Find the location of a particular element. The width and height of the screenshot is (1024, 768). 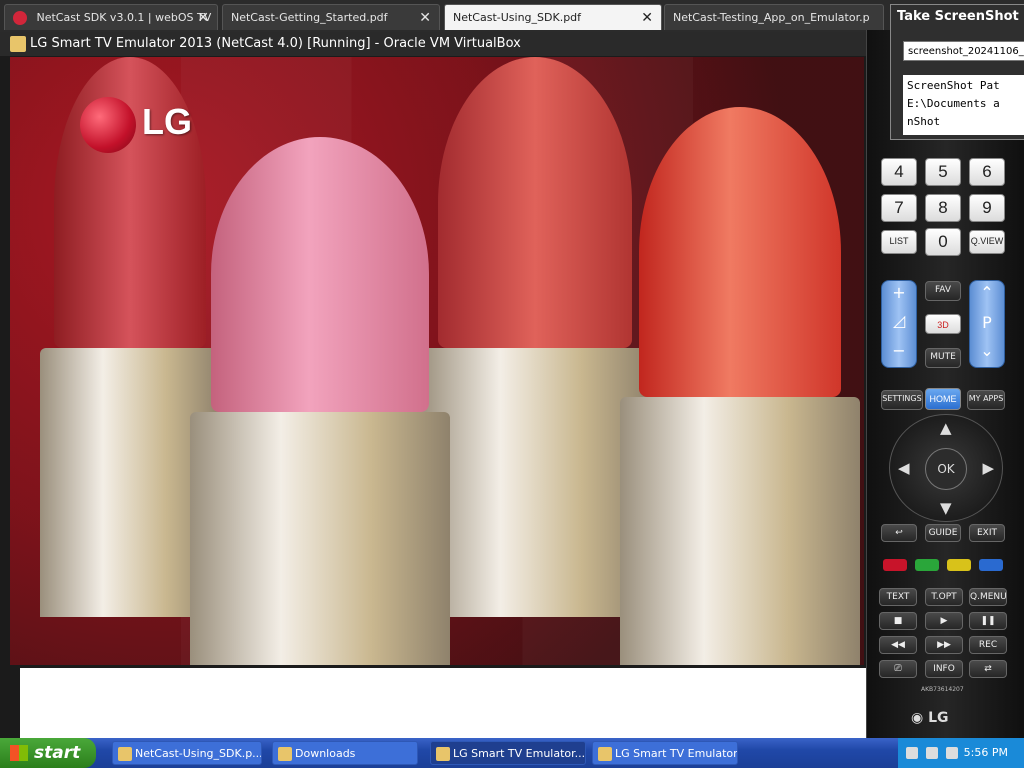

fav-button: FAV is located at coordinates (943, 291).